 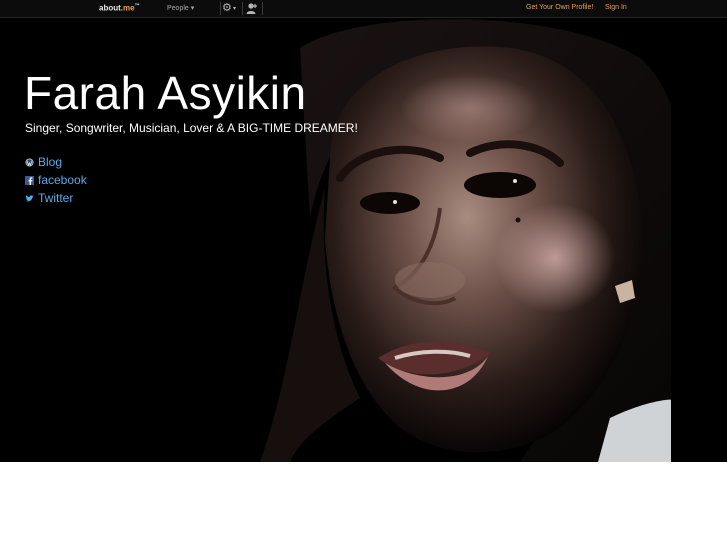 I want to click on twitter-icon, so click(x=29, y=197).